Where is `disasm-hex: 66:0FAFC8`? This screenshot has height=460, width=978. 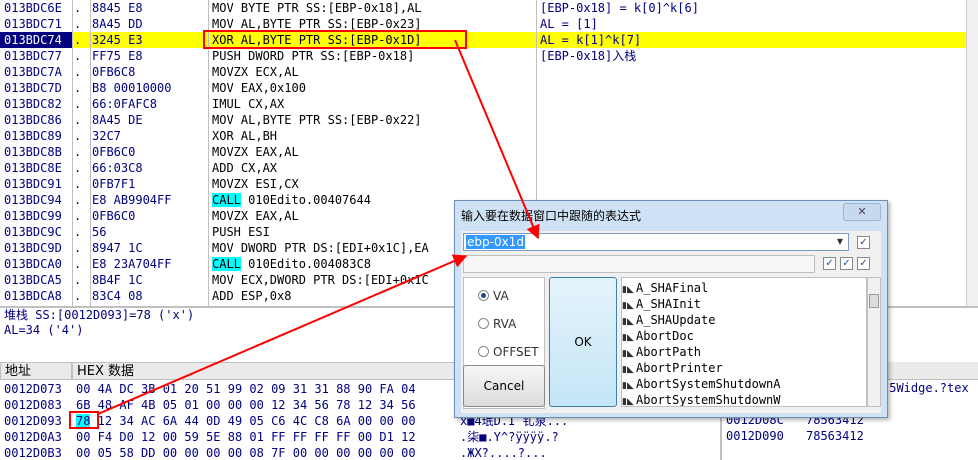
disasm-hex: 66:0FAFC8 is located at coordinates (125, 104).